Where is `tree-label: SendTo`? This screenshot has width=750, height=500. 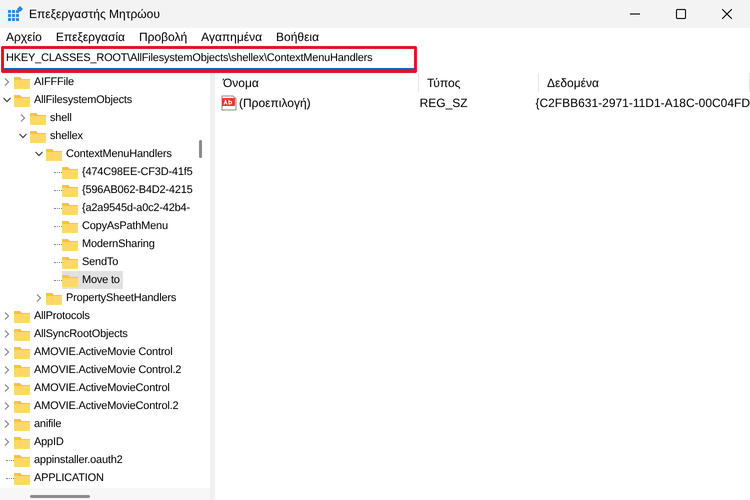 tree-label: SendTo is located at coordinates (100, 262).